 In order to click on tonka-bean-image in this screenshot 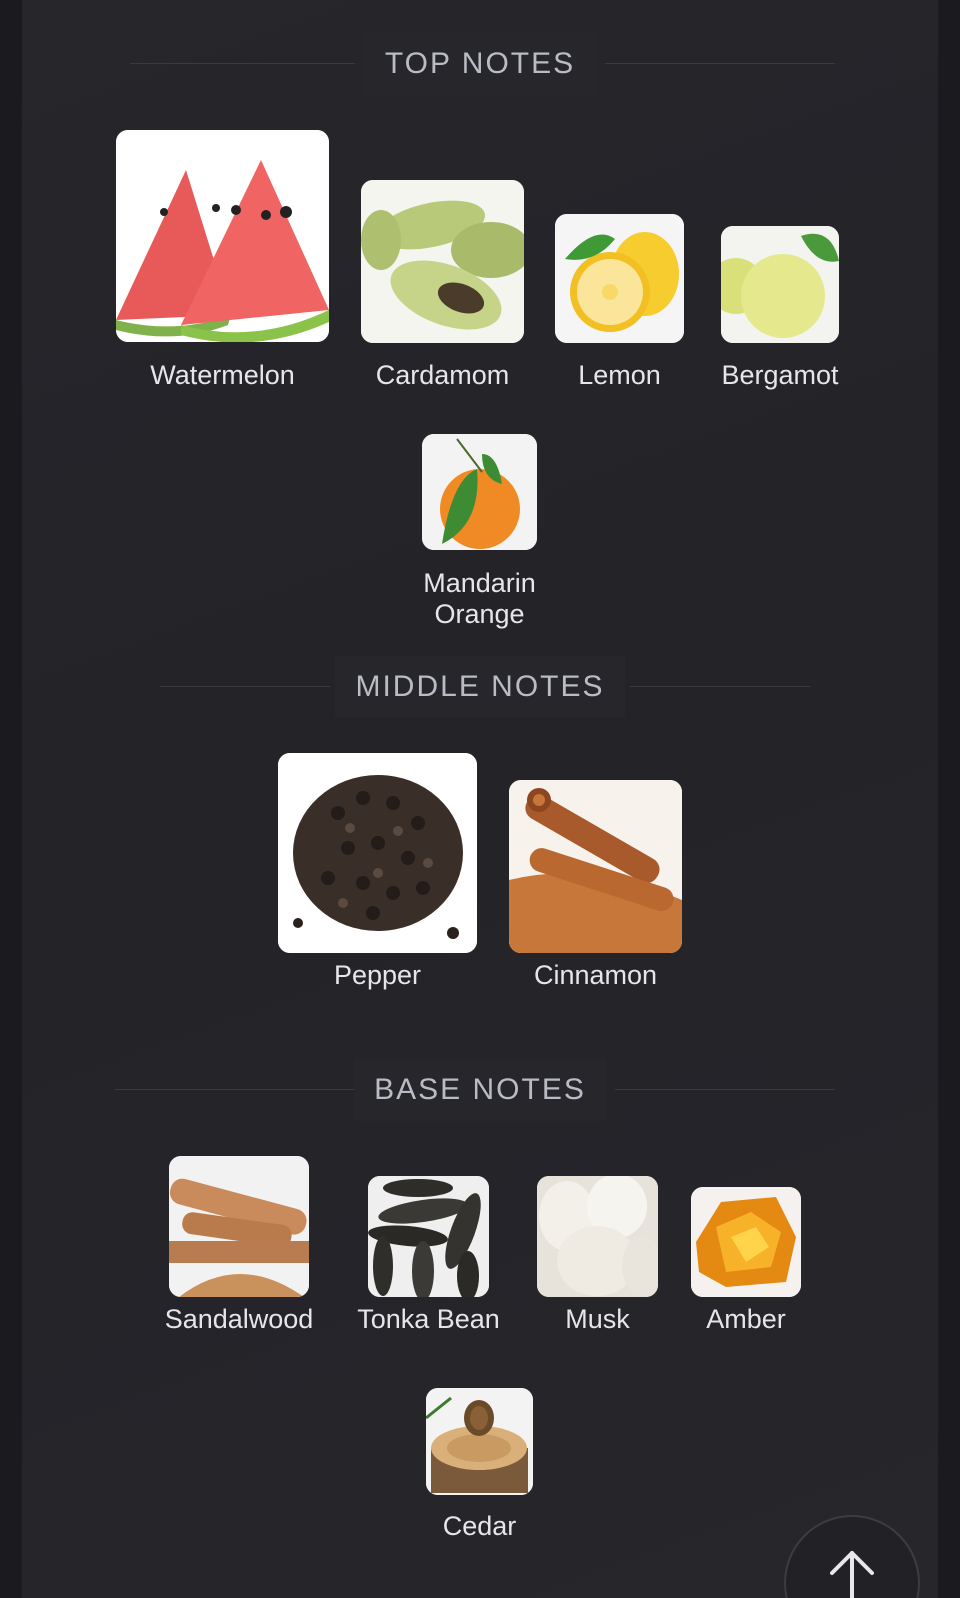, I will do `click(428, 1236)`.